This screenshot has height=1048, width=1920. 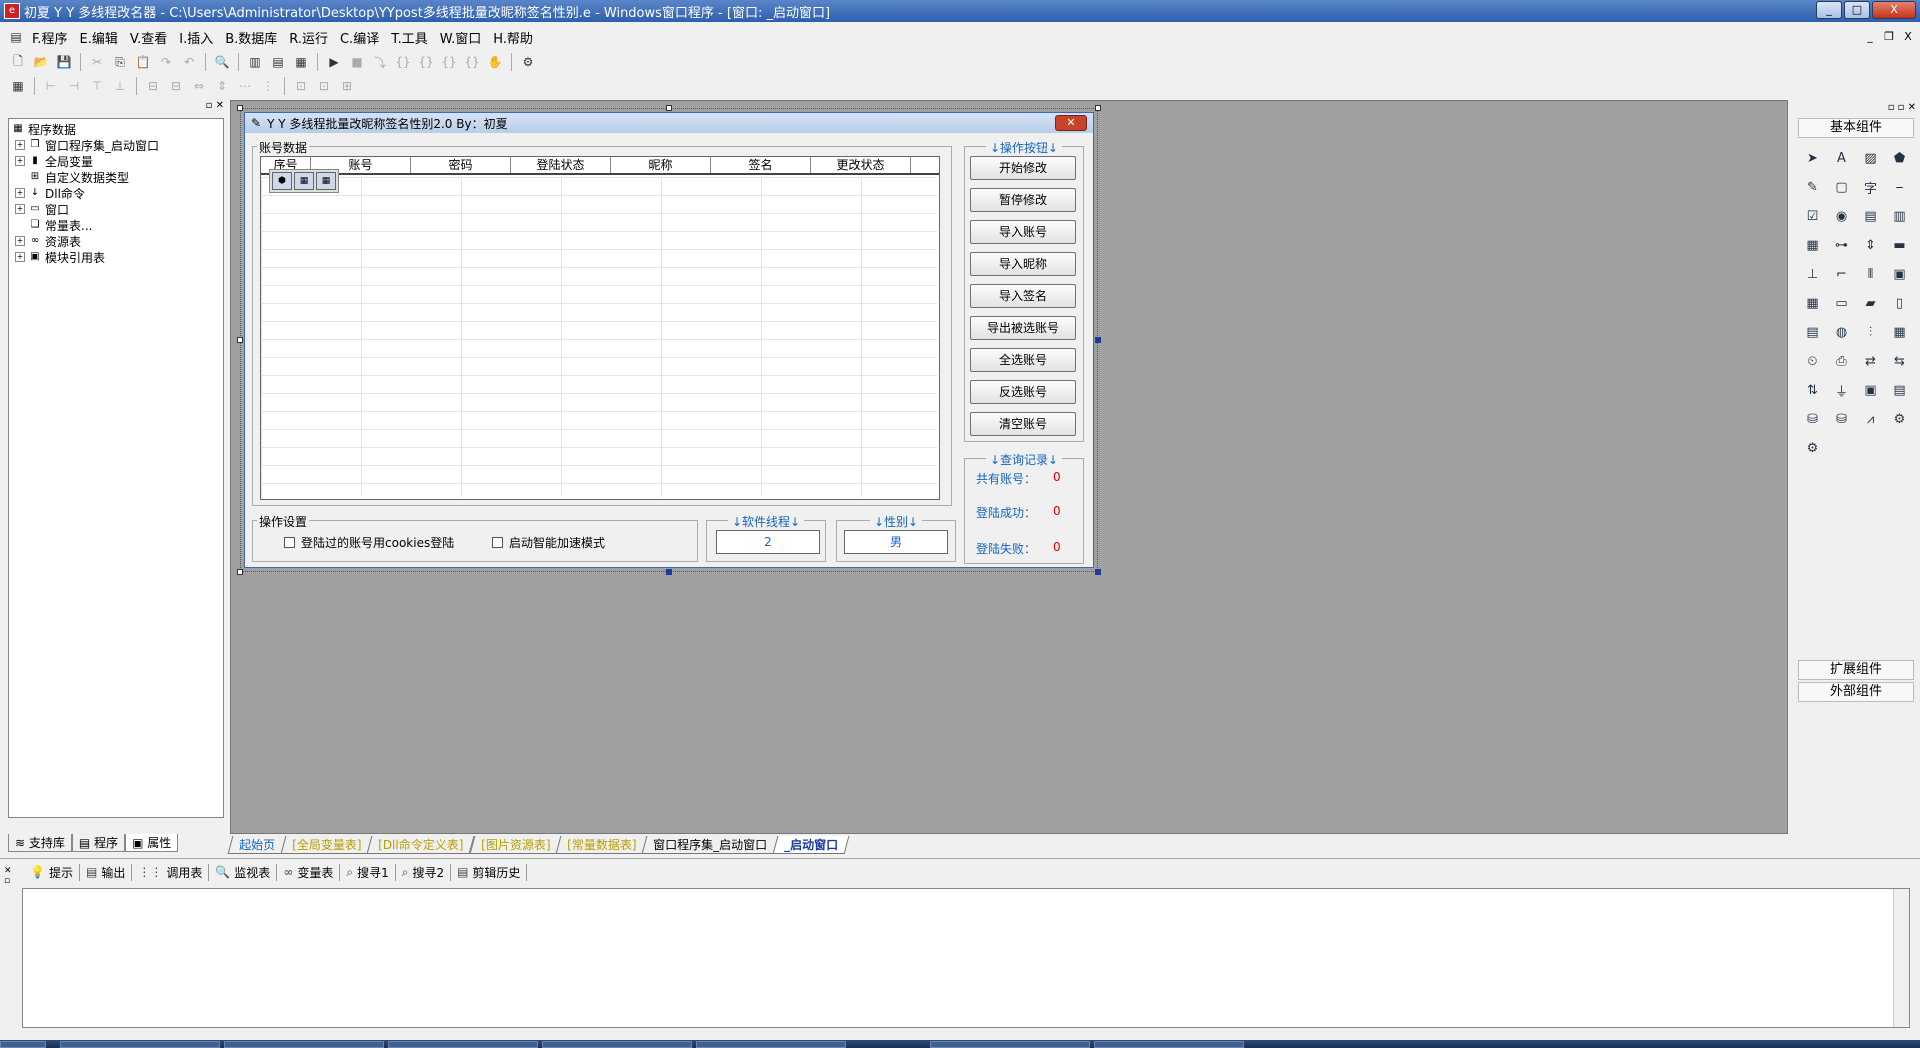 What do you see at coordinates (1023, 392) in the screenshot?
I see `invert-selection-button: 反选账号` at bounding box center [1023, 392].